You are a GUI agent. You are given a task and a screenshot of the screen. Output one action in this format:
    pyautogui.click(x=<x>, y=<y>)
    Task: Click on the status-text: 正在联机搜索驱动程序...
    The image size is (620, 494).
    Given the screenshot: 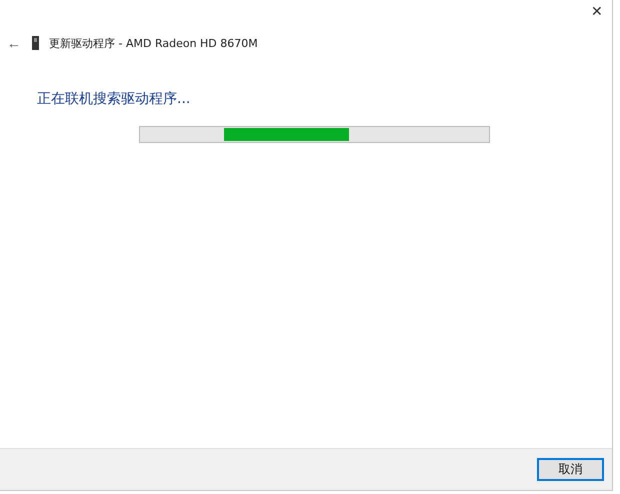 What is the action you would take?
    pyautogui.click(x=114, y=99)
    